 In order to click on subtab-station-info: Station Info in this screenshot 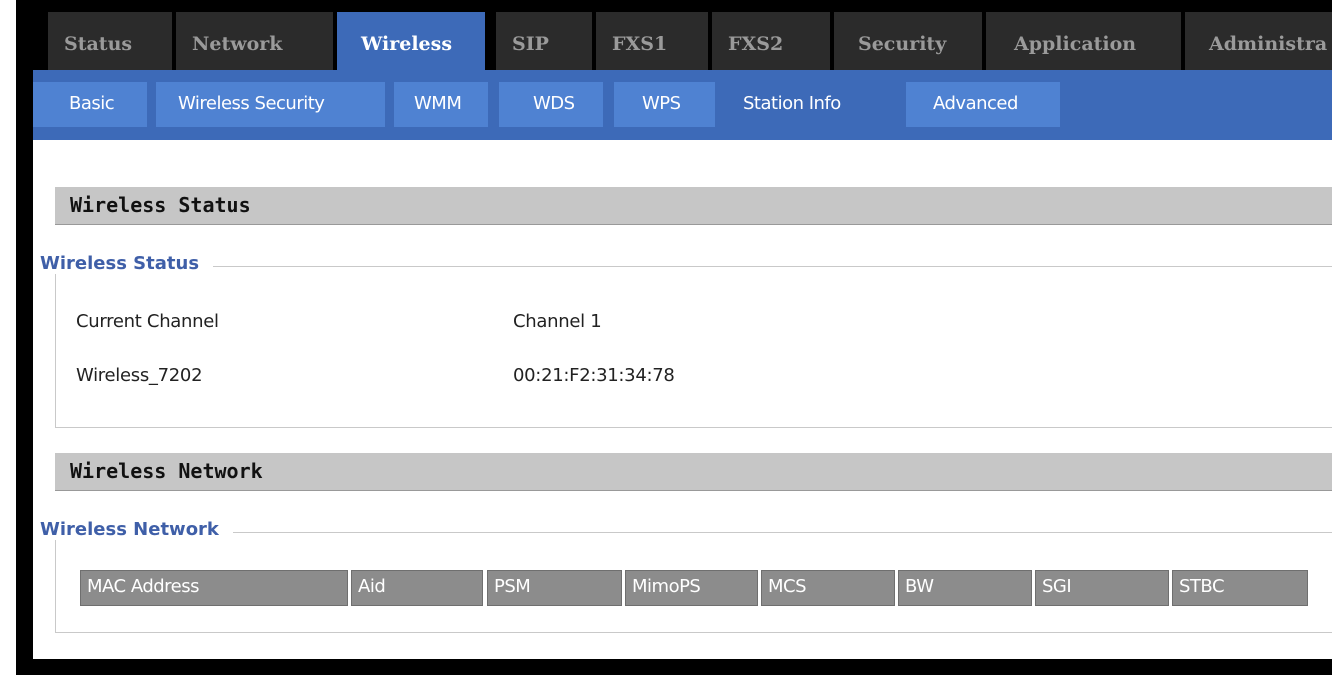, I will do `click(810, 104)`.